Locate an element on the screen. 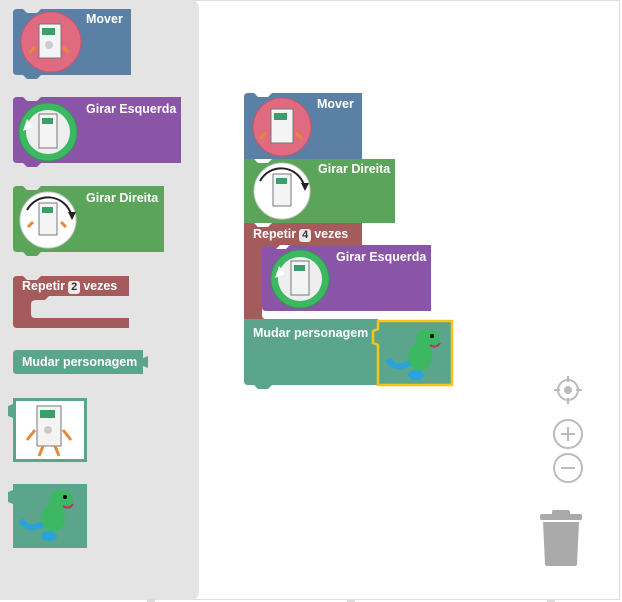 This screenshot has height=602, width=622. zoom-in-button is located at coordinates (568, 434).